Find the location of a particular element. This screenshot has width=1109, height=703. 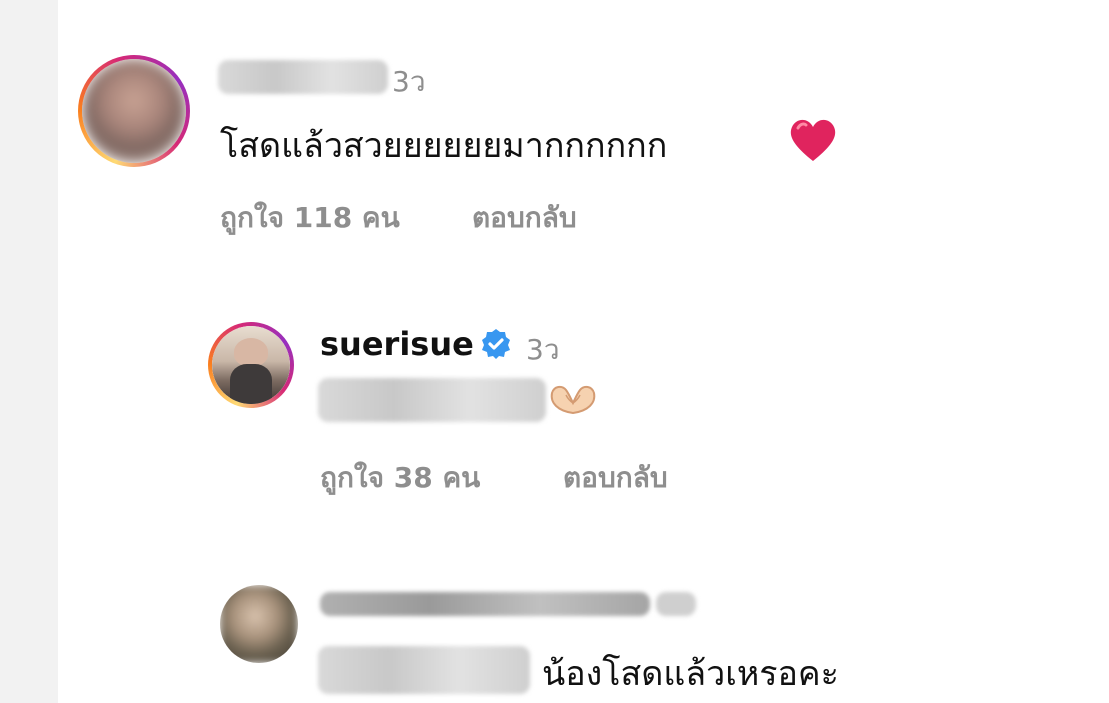

heart-hands-emoji is located at coordinates (573, 401).